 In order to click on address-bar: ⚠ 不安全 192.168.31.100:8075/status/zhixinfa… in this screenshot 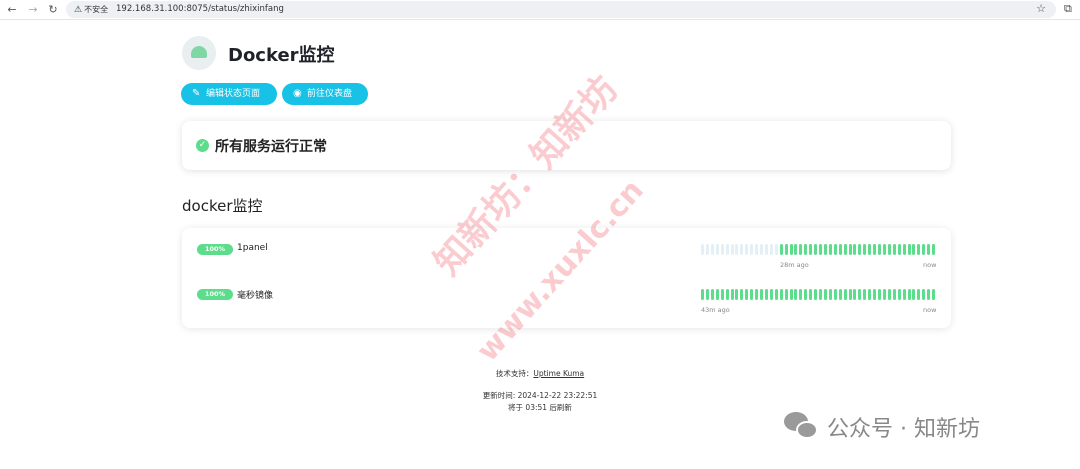, I will do `click(561, 9)`.